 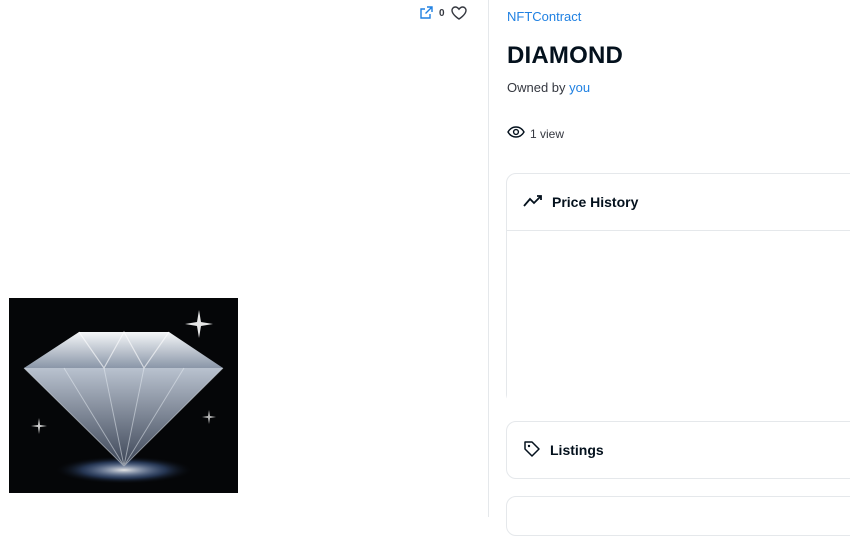 I want to click on eye-icon, so click(x=516, y=133).